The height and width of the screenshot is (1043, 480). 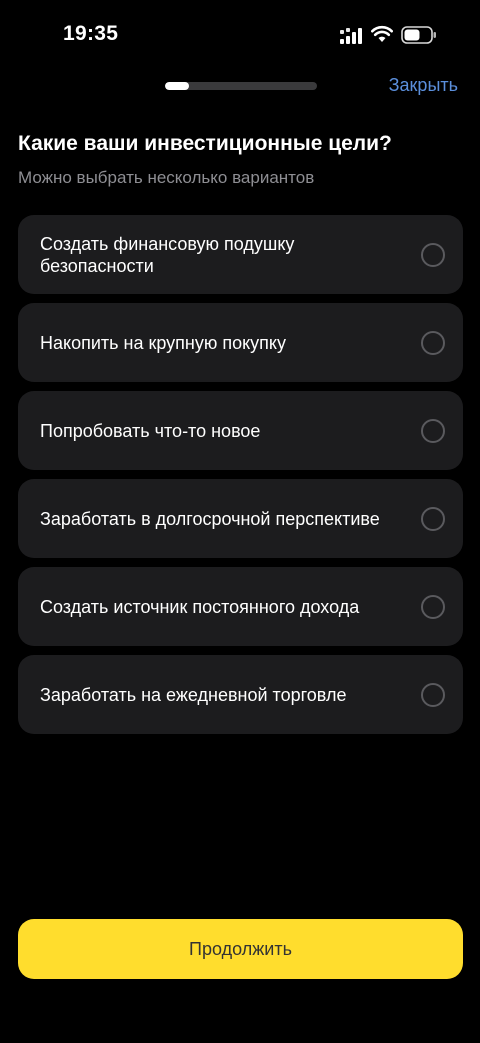 What do you see at coordinates (382, 34) in the screenshot?
I see `wifi-icon` at bounding box center [382, 34].